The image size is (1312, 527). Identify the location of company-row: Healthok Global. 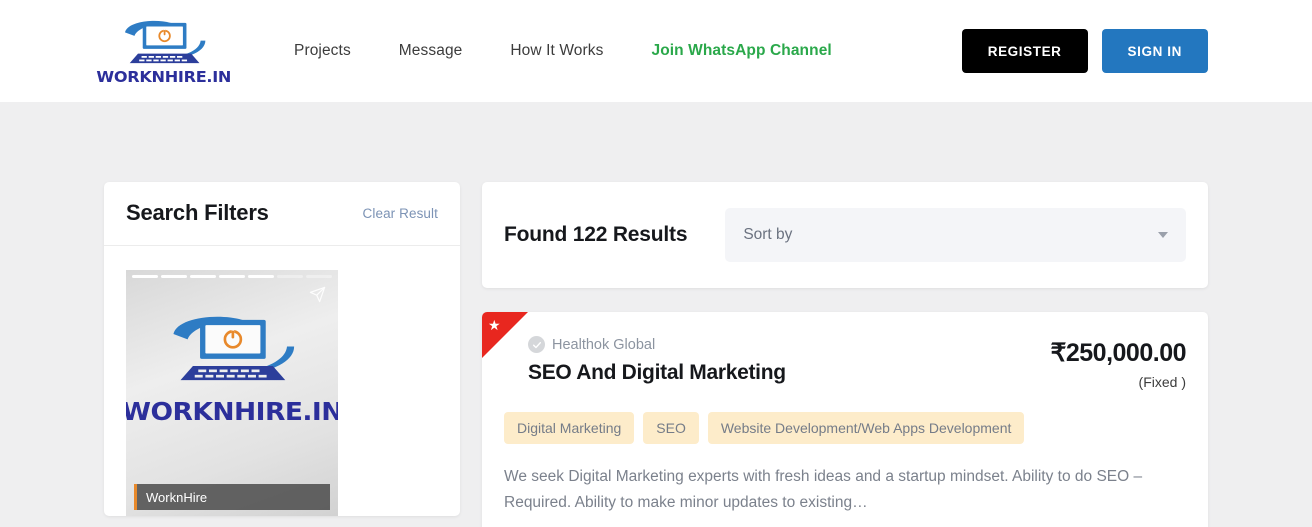
(789, 344).